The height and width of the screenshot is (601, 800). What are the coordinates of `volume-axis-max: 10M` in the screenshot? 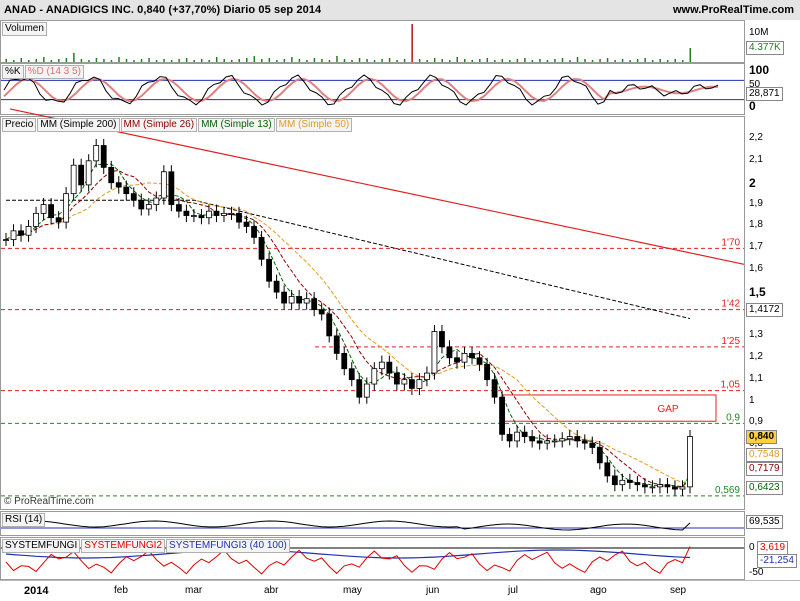 It's located at (759, 32).